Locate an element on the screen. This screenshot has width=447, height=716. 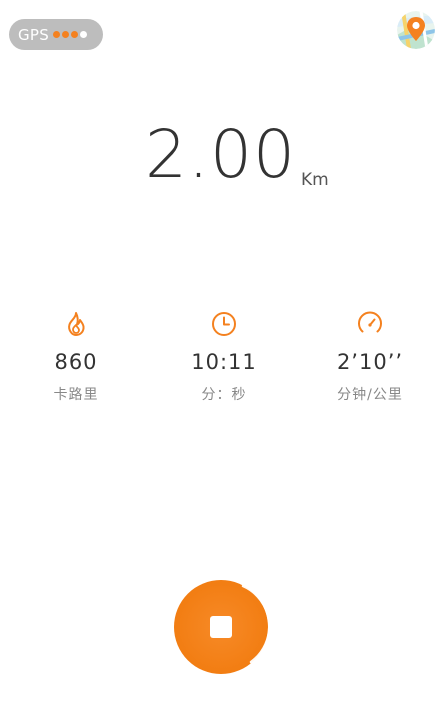
flame-icon is located at coordinates (76, 324).